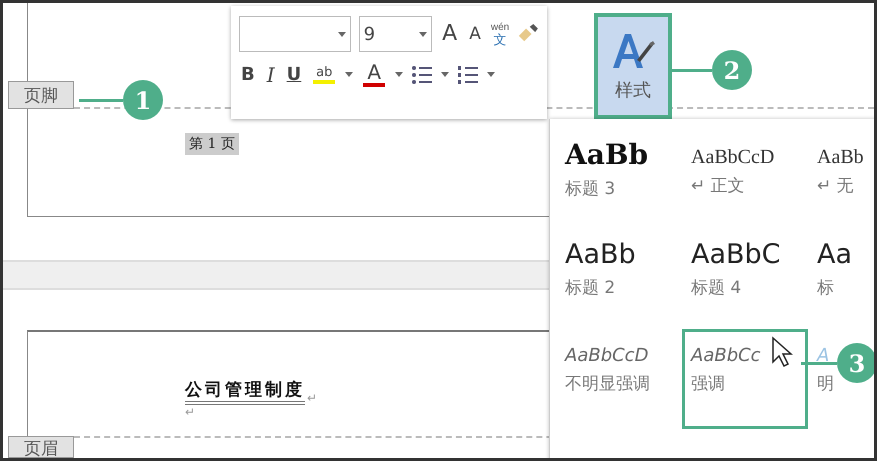 The height and width of the screenshot is (461, 877). What do you see at coordinates (745, 279) in the screenshot?
I see `style-option: AaBbC 标题 4` at bounding box center [745, 279].